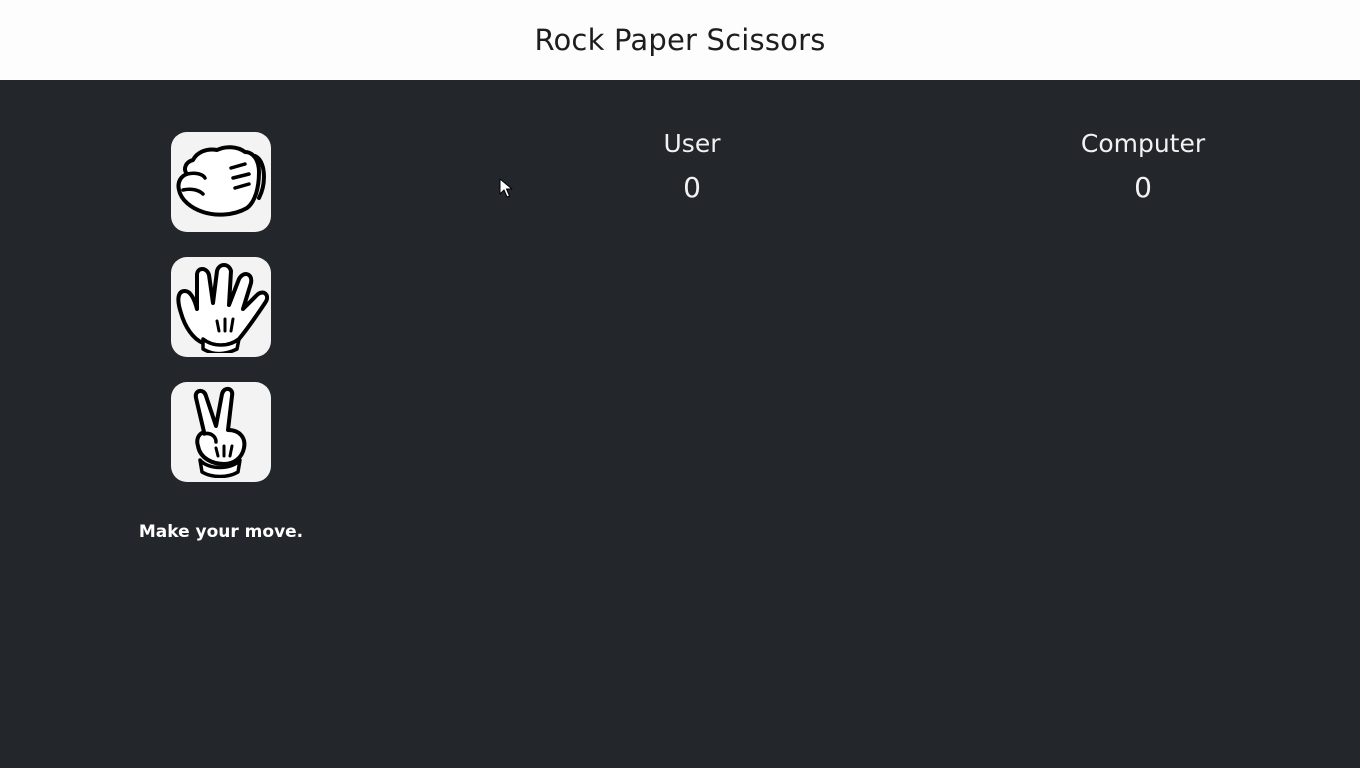 The width and height of the screenshot is (1360, 768). Describe the element at coordinates (692, 143) in the screenshot. I see `user-label: User` at that location.